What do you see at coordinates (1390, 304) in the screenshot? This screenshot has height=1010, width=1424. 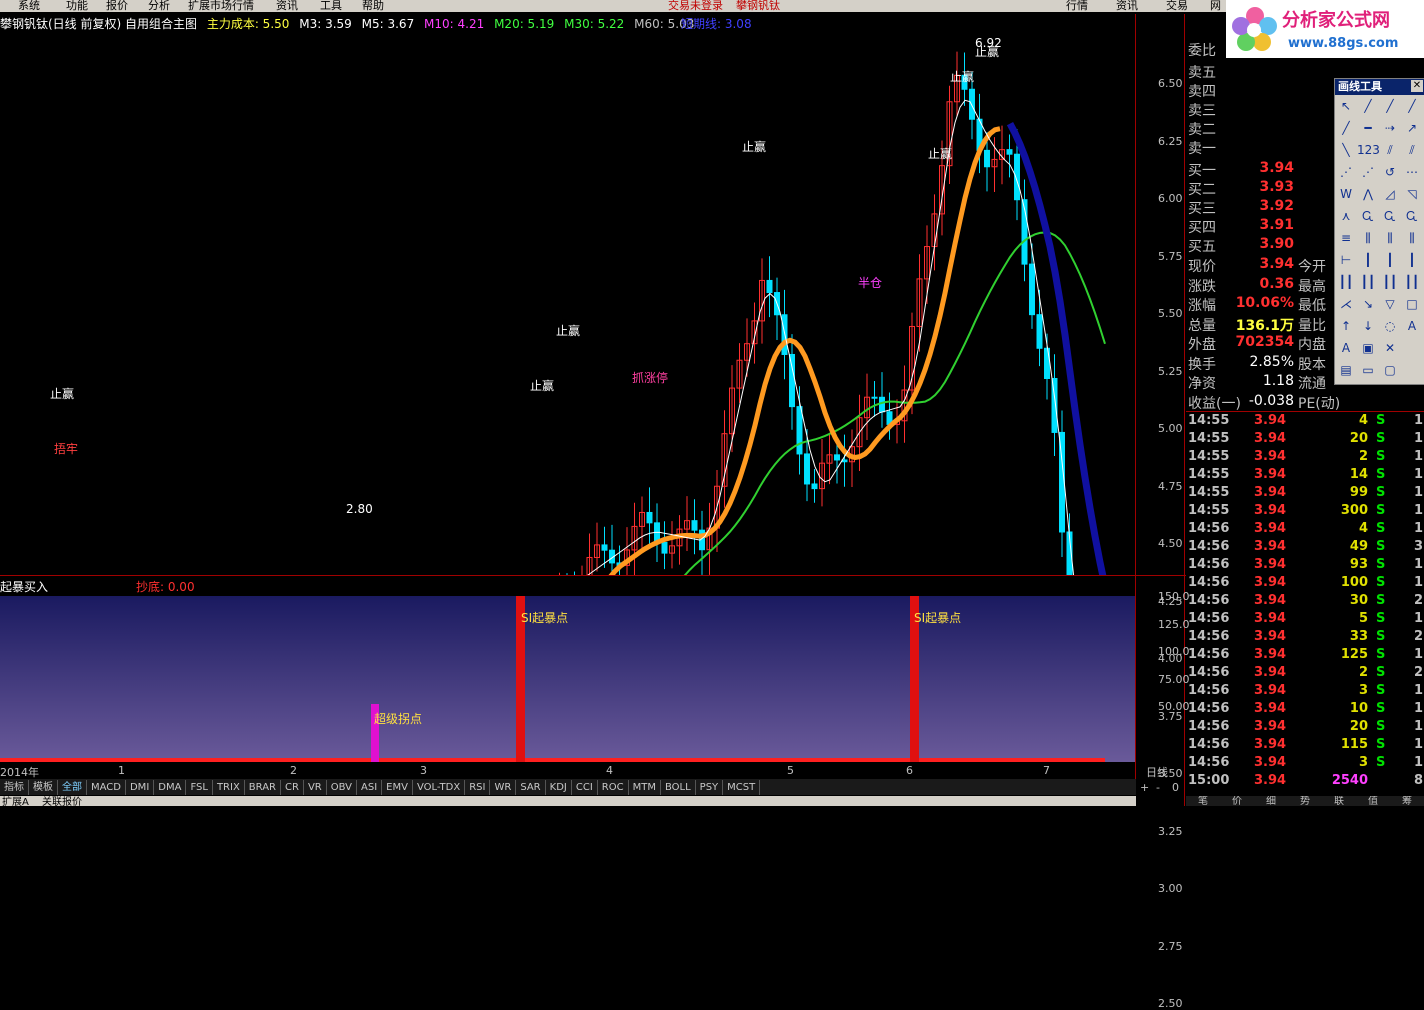 I see `draw-tool-icon: ▽` at bounding box center [1390, 304].